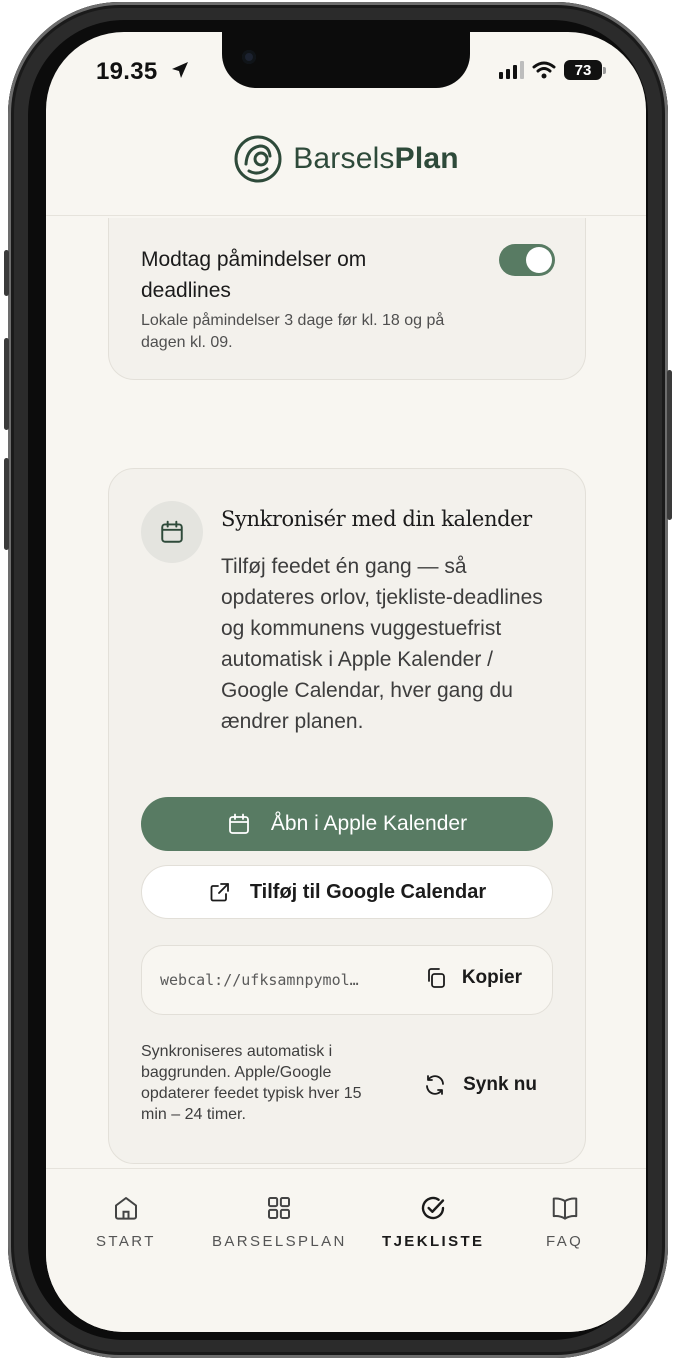  What do you see at coordinates (435, 1085) in the screenshot?
I see `refresh-icon` at bounding box center [435, 1085].